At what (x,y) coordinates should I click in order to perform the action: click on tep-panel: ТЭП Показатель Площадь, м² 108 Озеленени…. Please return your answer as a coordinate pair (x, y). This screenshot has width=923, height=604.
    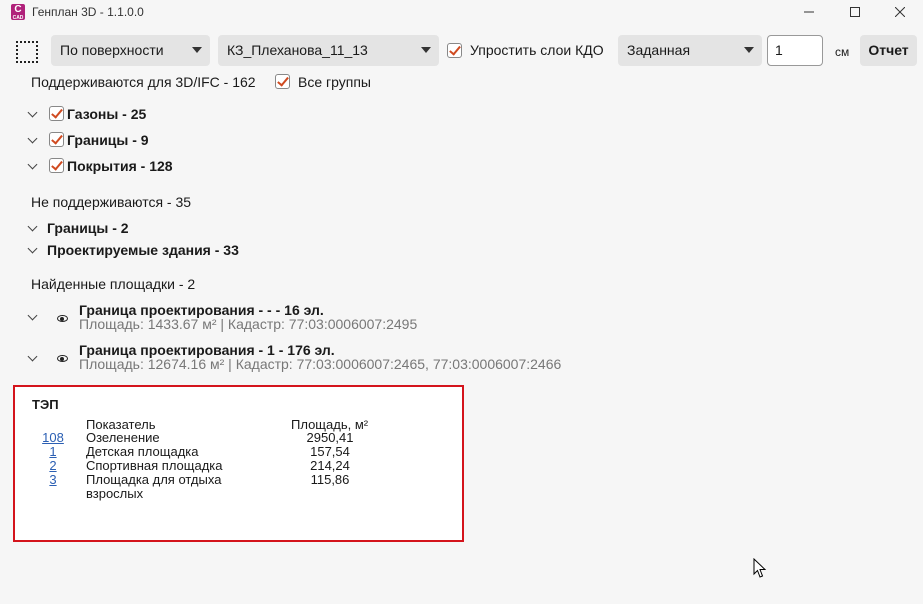
    Looking at the image, I should click on (238, 463).